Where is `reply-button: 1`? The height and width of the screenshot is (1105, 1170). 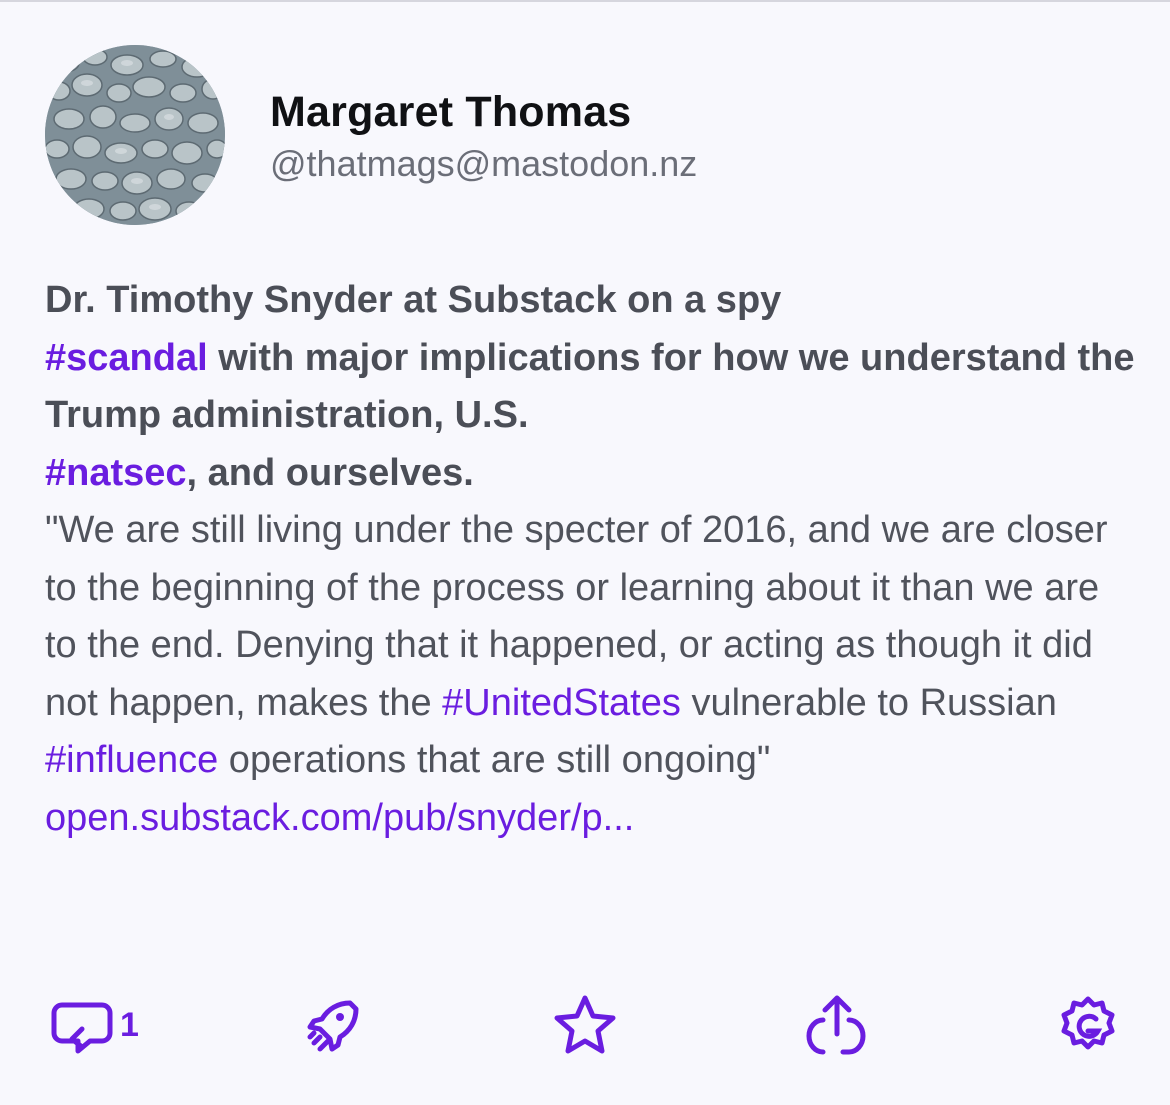 reply-button: 1 is located at coordinates (93, 1025).